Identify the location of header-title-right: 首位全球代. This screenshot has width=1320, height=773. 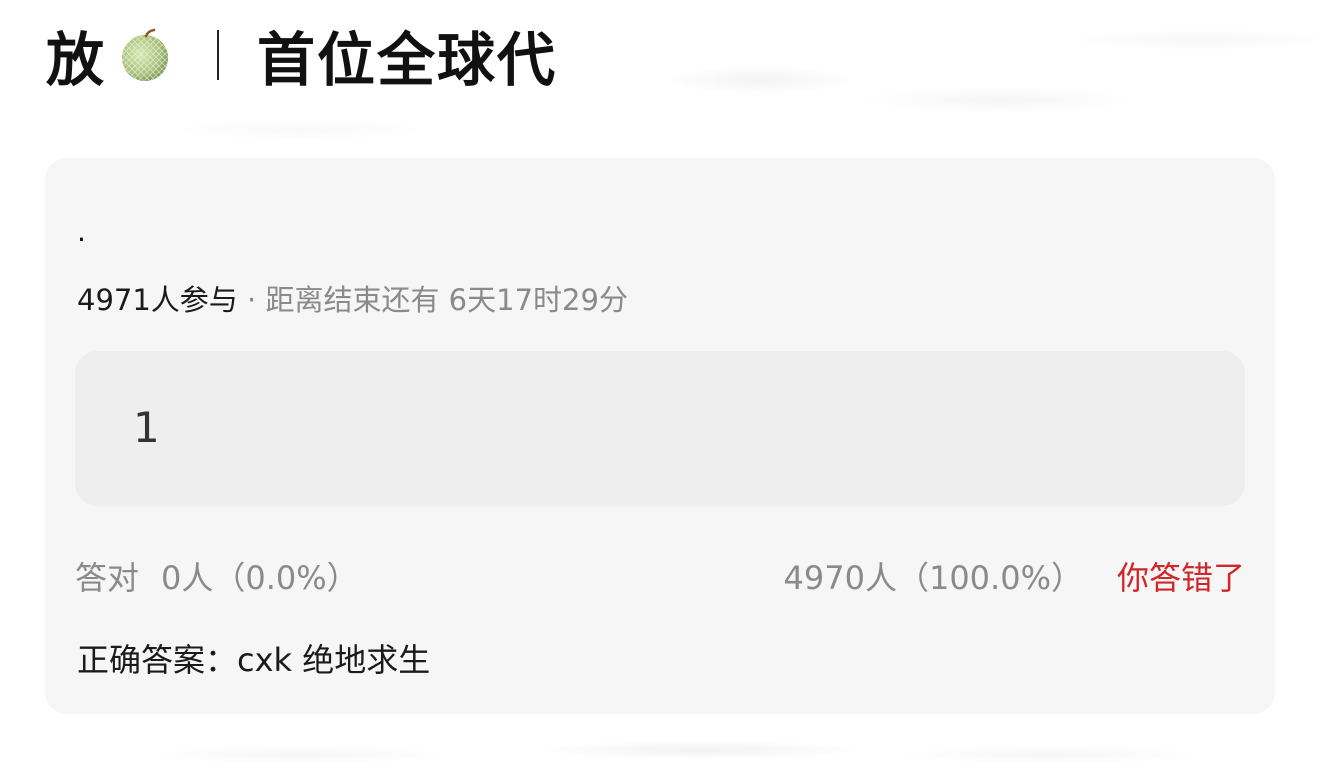
(407, 60).